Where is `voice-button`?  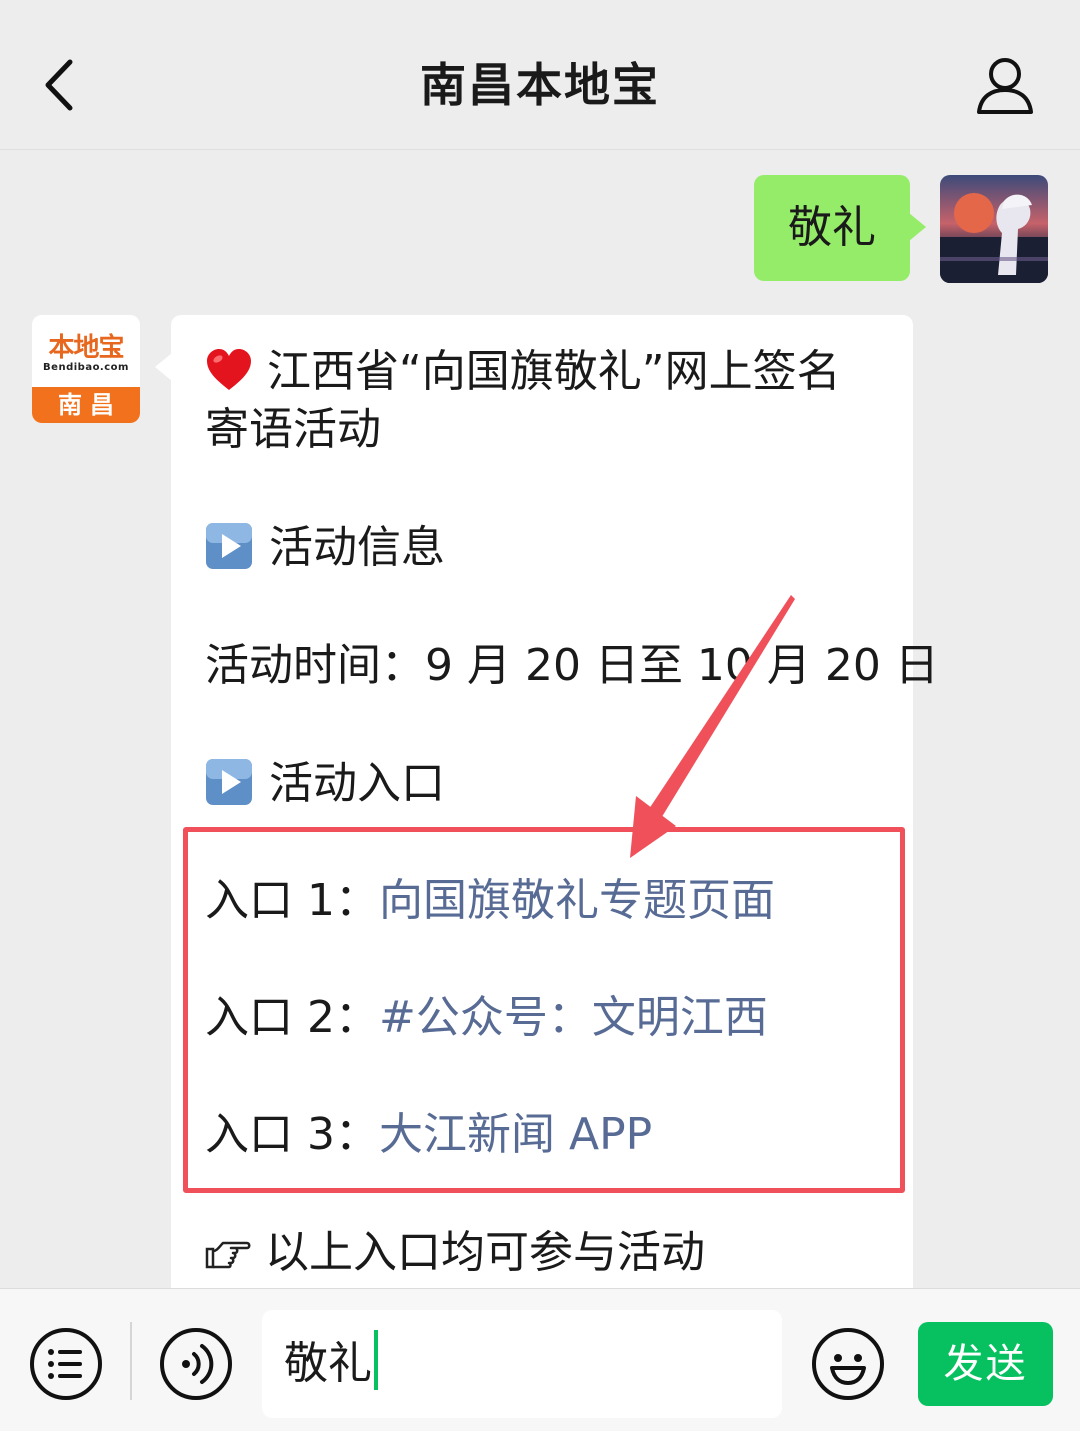
voice-button is located at coordinates (196, 1364).